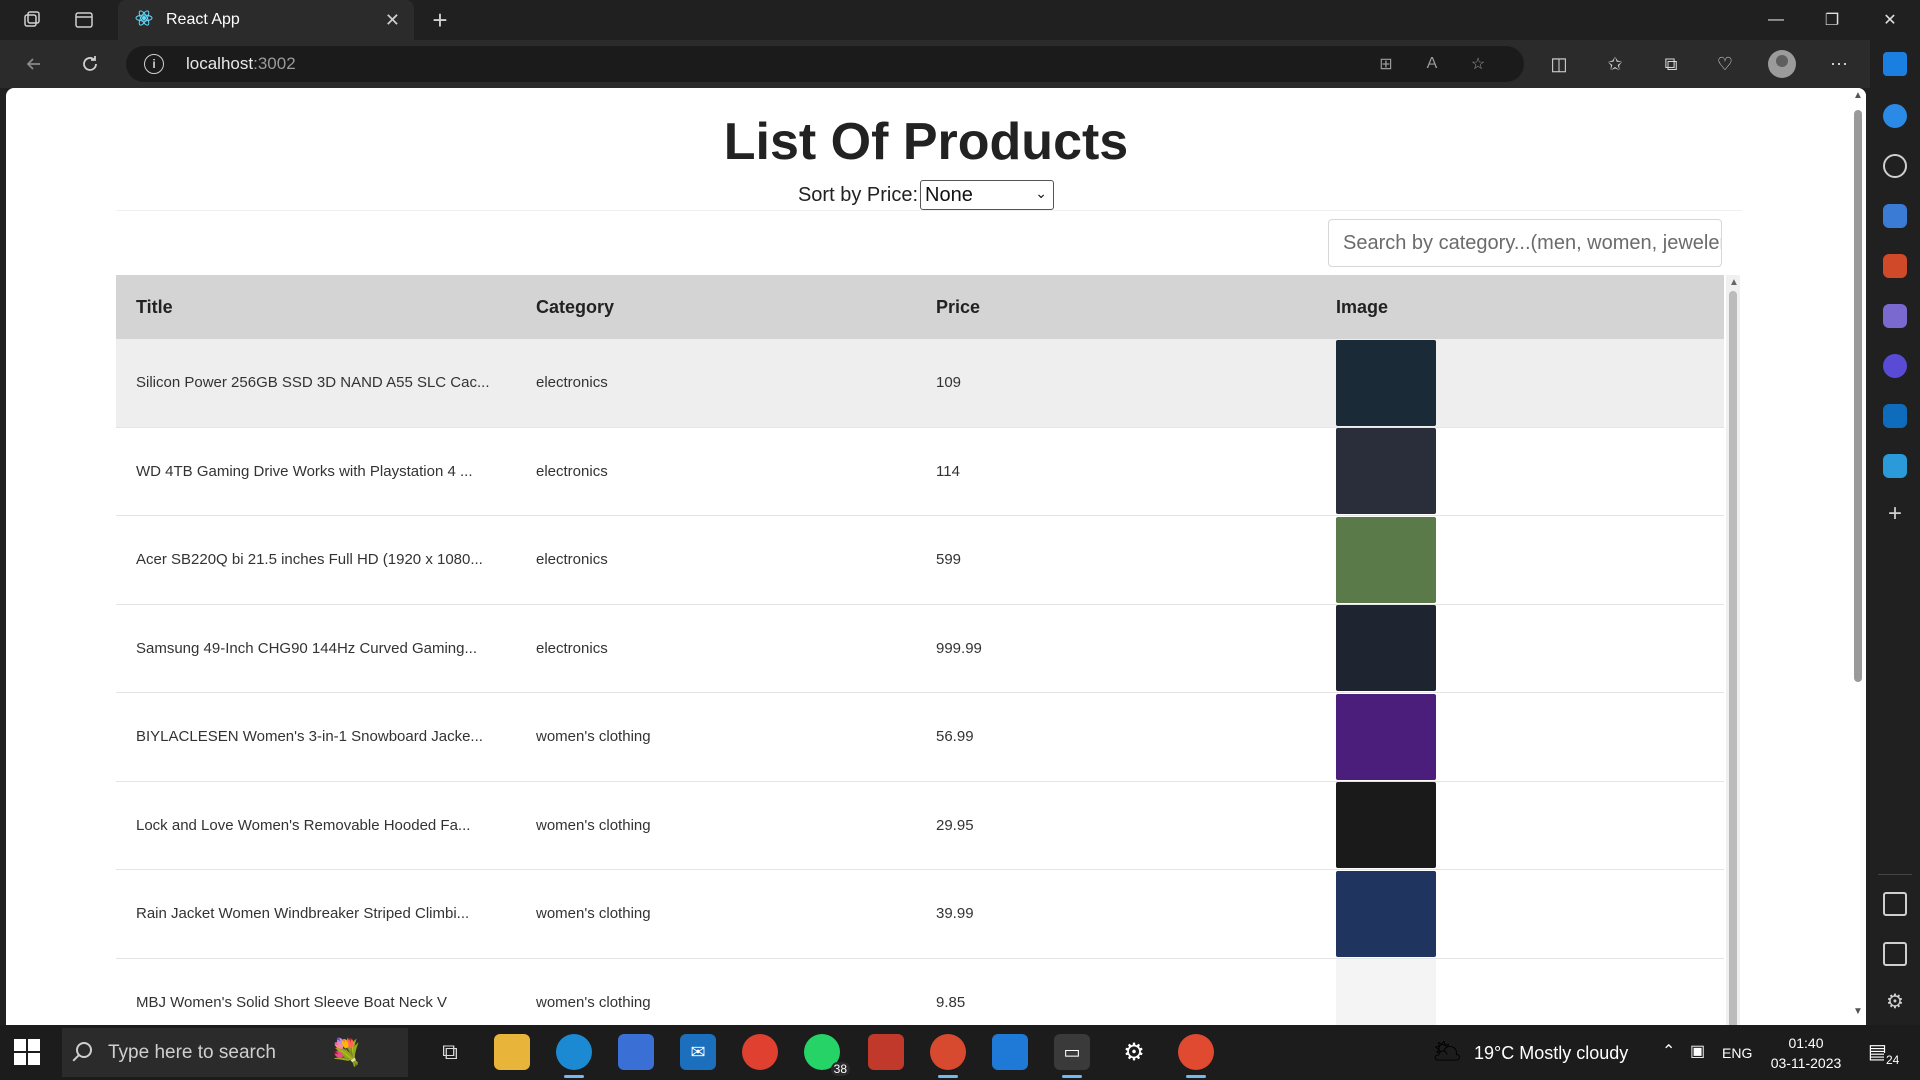  I want to click on tab-title: React App, so click(203, 19).